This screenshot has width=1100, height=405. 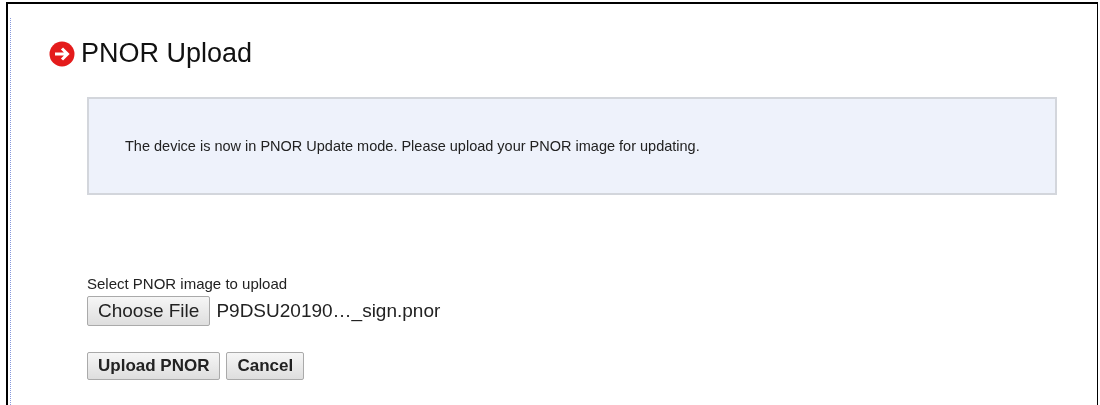 What do you see at coordinates (188, 283) in the screenshot?
I see `file-label: Select PNOR image to upload` at bounding box center [188, 283].